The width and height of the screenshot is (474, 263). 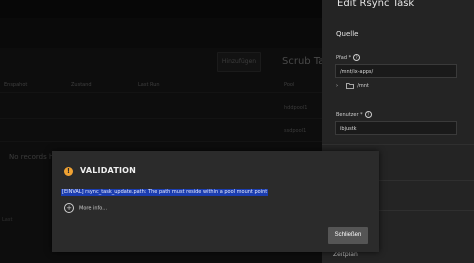 What do you see at coordinates (347, 34) in the screenshot?
I see `section-title-source: Quelle` at bounding box center [347, 34].